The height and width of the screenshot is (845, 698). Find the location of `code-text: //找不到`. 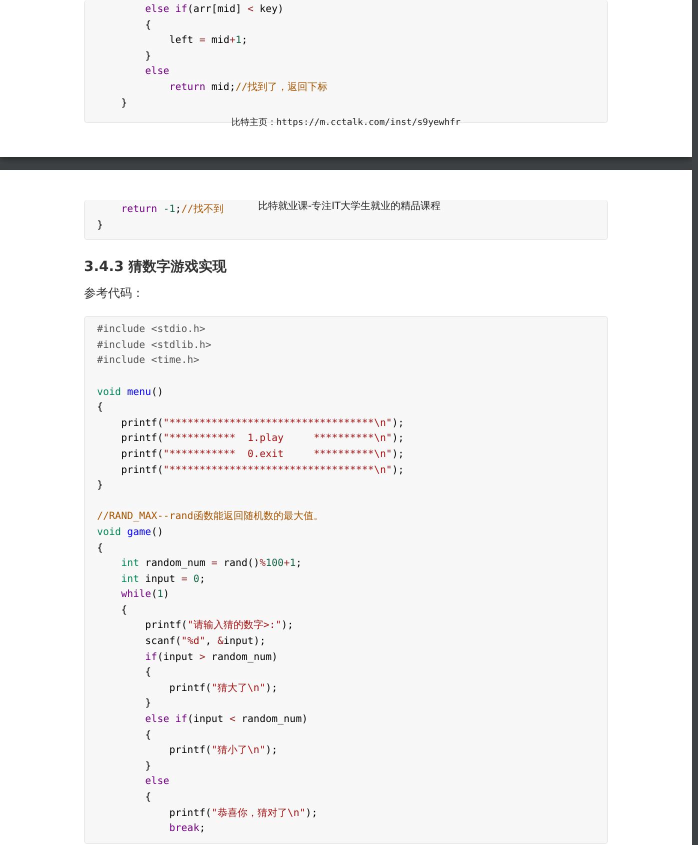

code-text: //找不到 is located at coordinates (202, 209).